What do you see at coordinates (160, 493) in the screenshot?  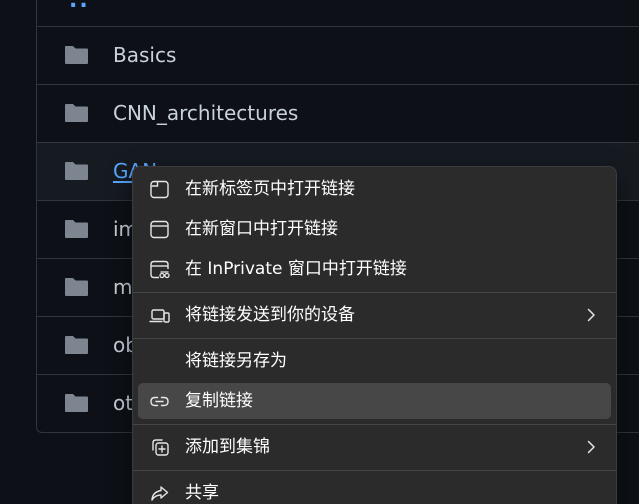 I see `share-icon` at bounding box center [160, 493].